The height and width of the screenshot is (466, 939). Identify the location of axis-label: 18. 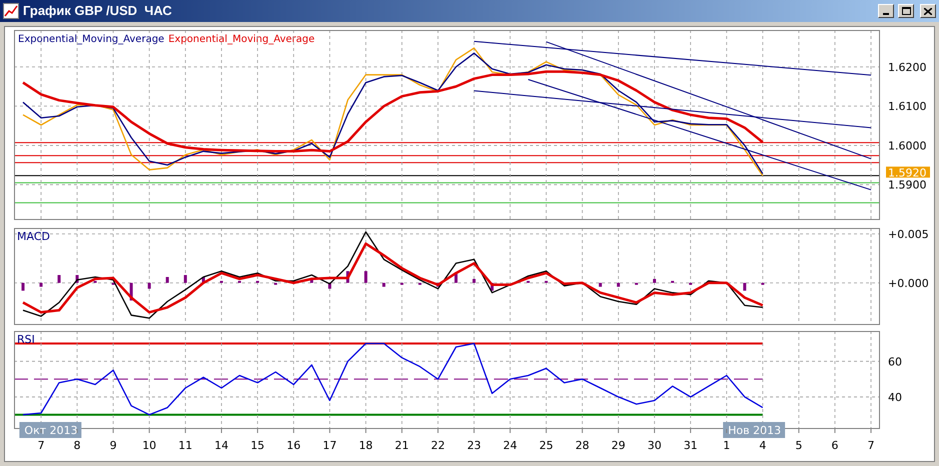
(365, 445).